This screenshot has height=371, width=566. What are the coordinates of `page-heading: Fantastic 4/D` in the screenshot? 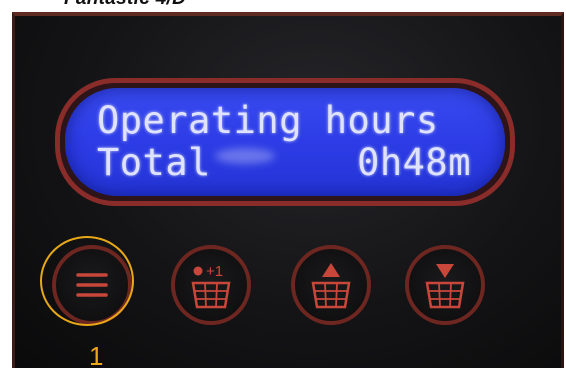 It's located at (125, 5).